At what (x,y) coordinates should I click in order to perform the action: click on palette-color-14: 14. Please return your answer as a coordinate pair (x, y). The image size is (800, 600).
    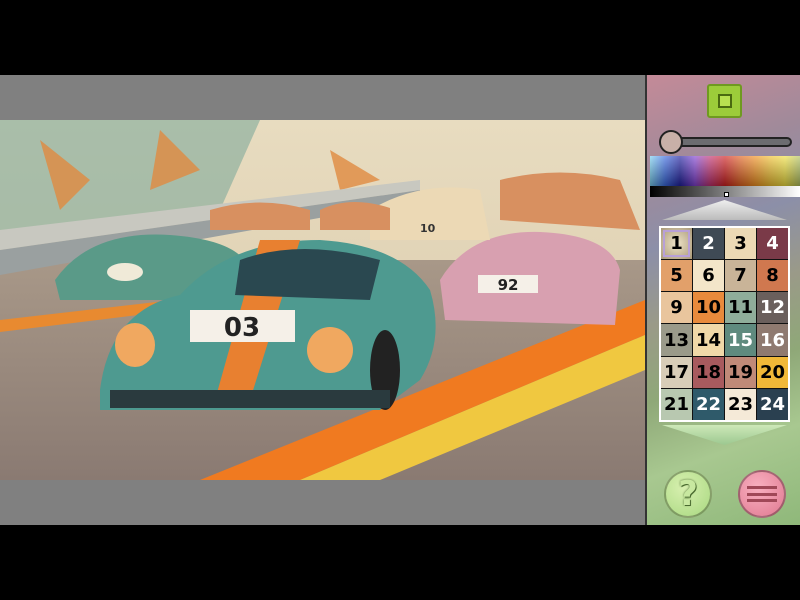
    Looking at the image, I should click on (708, 340).